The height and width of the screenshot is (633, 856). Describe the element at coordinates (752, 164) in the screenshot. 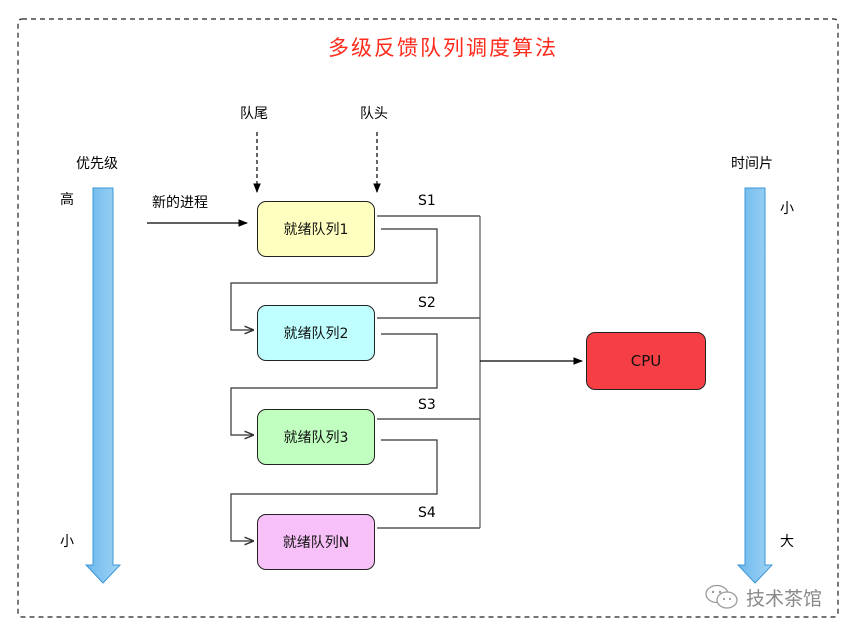

I see `time-slice-label: 时间片` at that location.